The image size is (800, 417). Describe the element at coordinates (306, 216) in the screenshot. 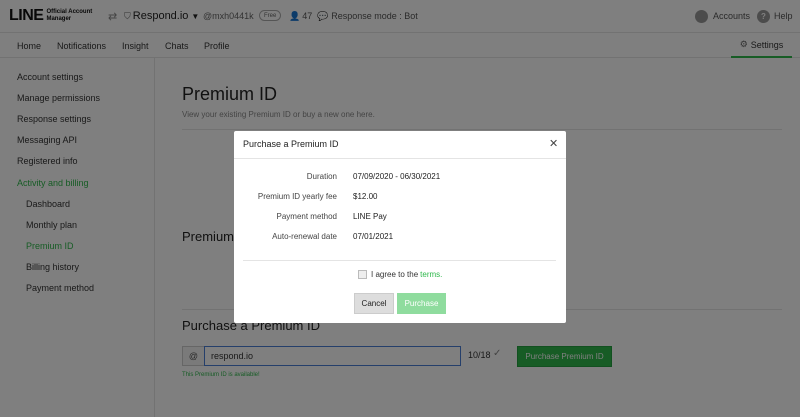

I see `payment-method-label: Payment method` at that location.